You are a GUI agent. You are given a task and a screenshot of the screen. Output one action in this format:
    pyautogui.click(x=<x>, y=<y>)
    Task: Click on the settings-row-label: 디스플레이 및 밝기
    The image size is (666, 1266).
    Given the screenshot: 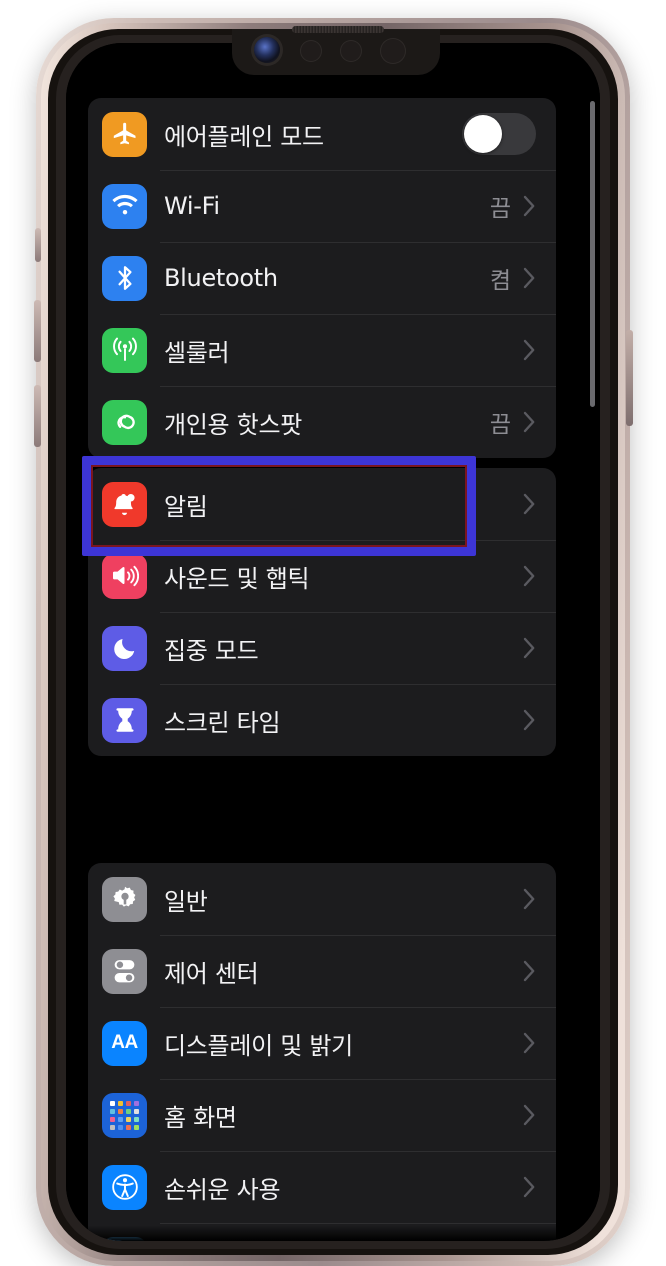 What is the action you would take?
    pyautogui.click(x=258, y=1045)
    